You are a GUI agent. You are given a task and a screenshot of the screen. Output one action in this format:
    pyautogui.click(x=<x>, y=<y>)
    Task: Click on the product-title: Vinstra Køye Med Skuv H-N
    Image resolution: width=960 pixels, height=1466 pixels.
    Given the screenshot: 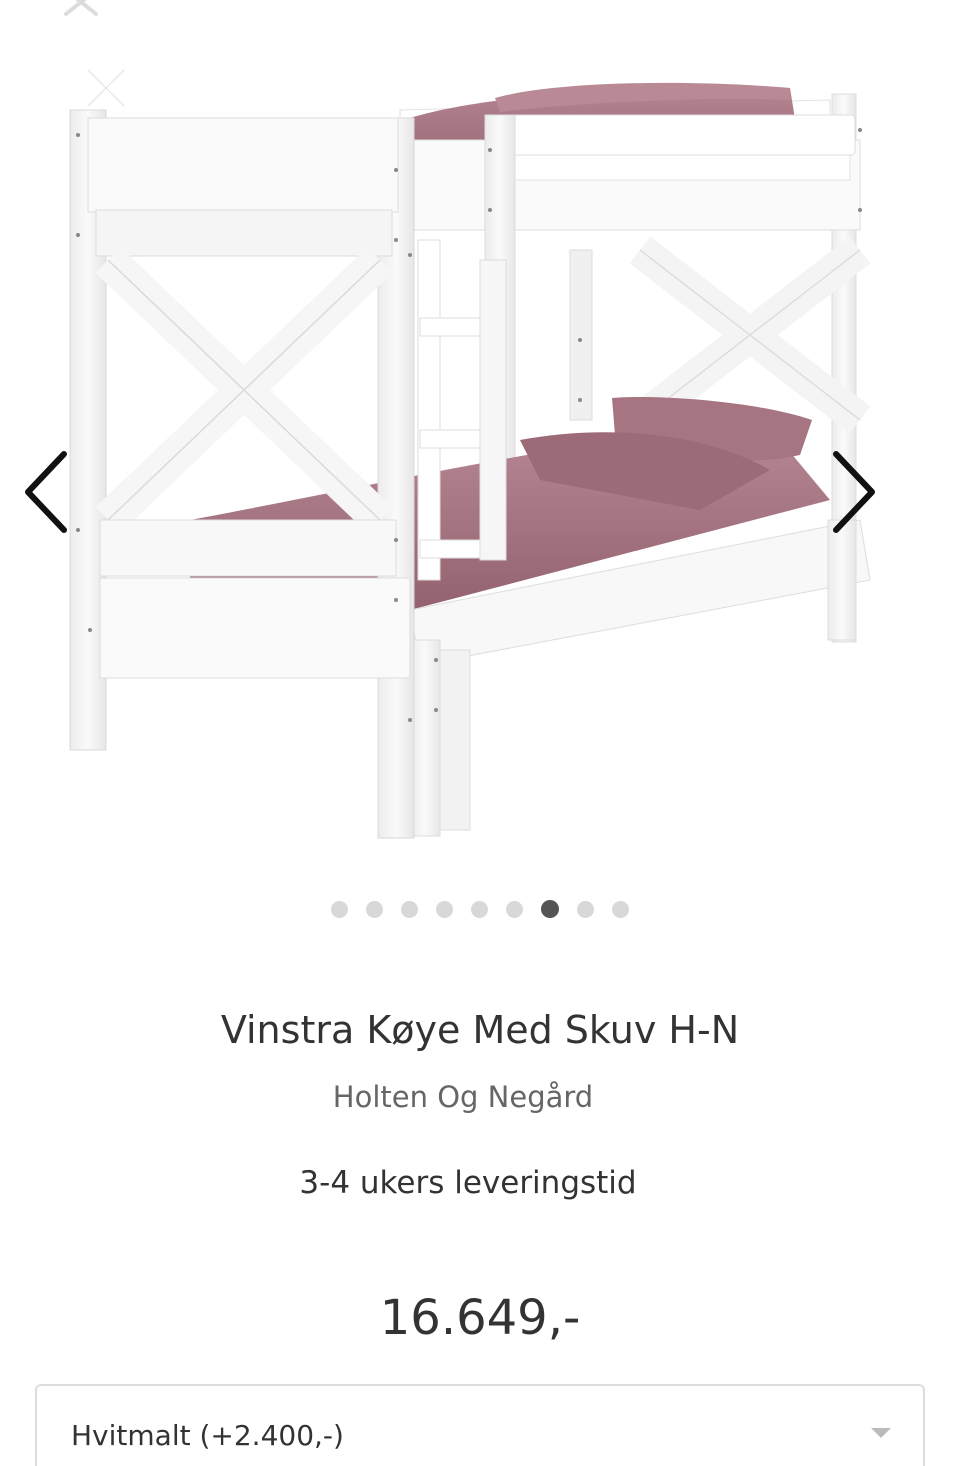 What is the action you would take?
    pyautogui.click(x=480, y=1030)
    